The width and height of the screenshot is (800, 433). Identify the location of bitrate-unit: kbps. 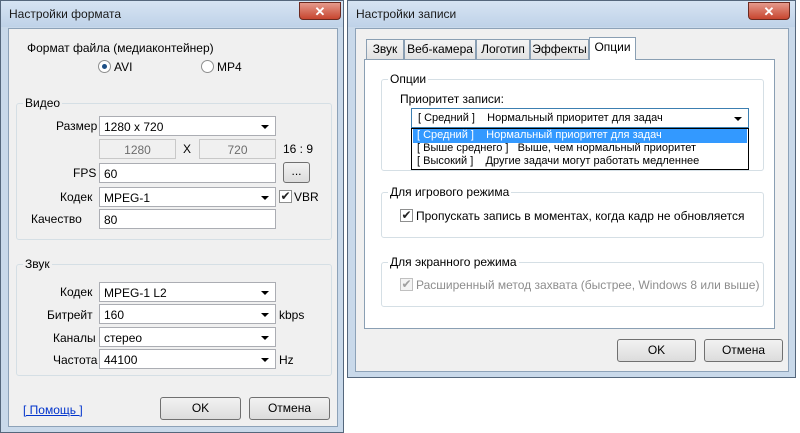
(292, 315).